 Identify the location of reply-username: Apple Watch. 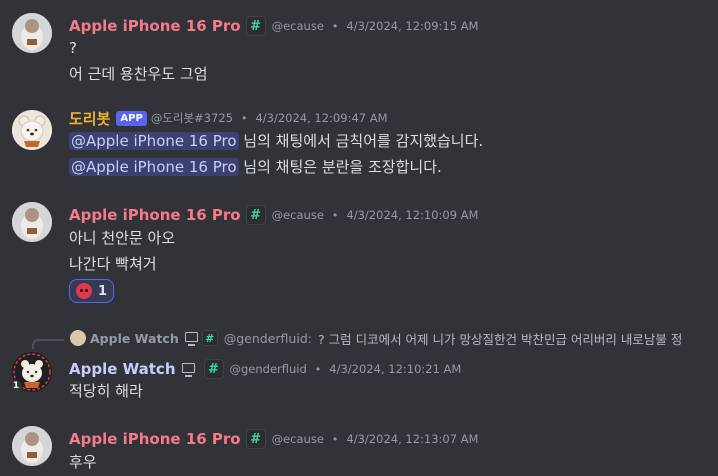
(134, 338).